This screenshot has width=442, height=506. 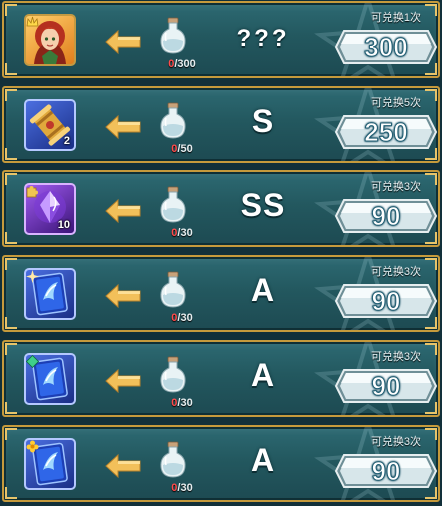 I want to click on exchange-limit-text: 可兑换5次, so click(x=396, y=103).